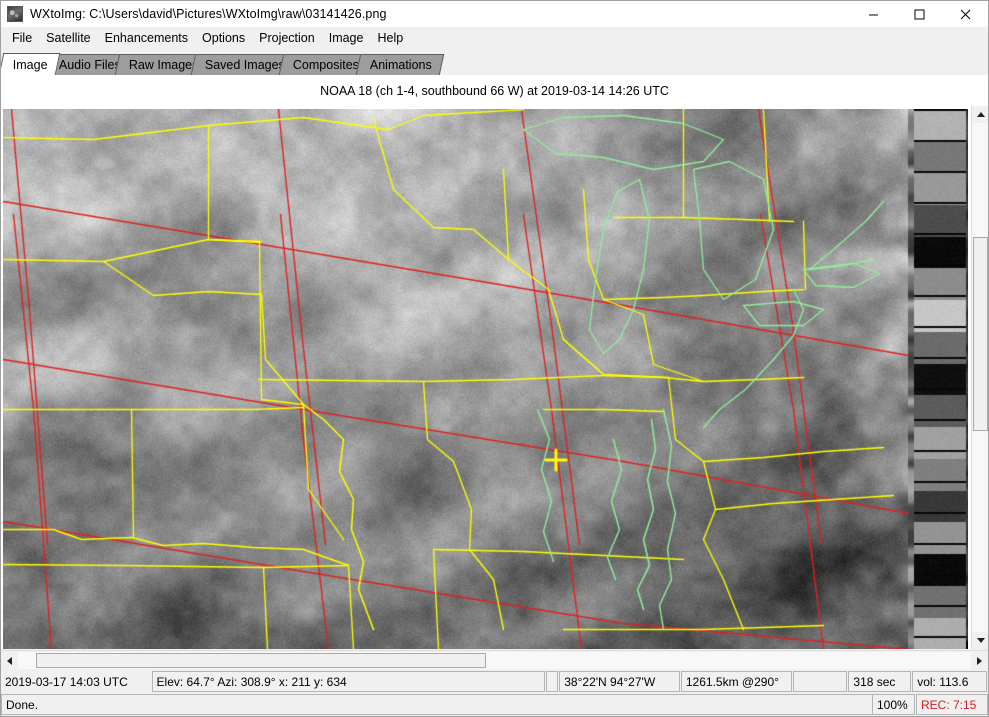 This screenshot has height=717, width=989. Describe the element at coordinates (441, 704) in the screenshot. I see `status-message: Done.` at that location.